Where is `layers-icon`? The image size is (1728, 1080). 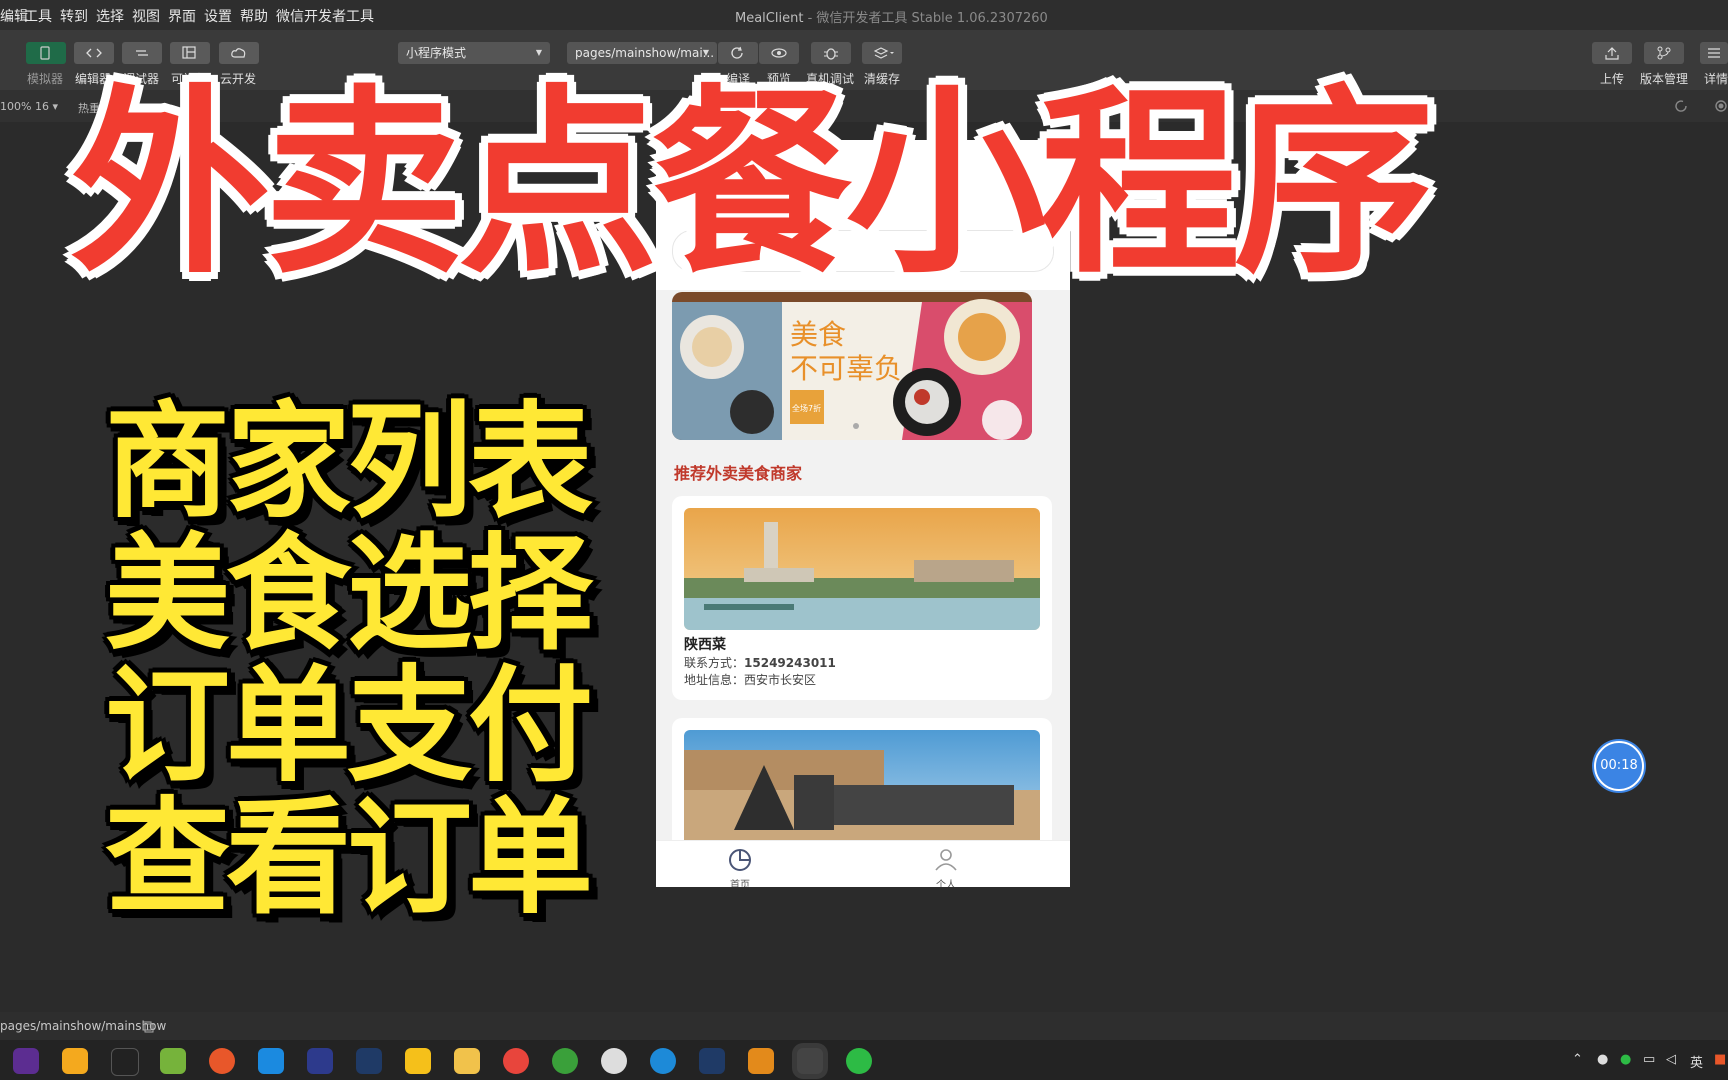 layers-icon is located at coordinates (884, 53).